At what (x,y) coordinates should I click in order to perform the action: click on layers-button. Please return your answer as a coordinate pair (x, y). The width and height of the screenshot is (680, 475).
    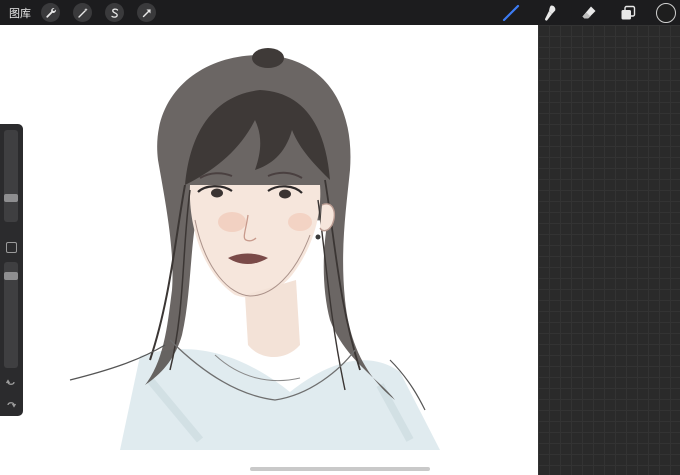
    Looking at the image, I should click on (628, 13).